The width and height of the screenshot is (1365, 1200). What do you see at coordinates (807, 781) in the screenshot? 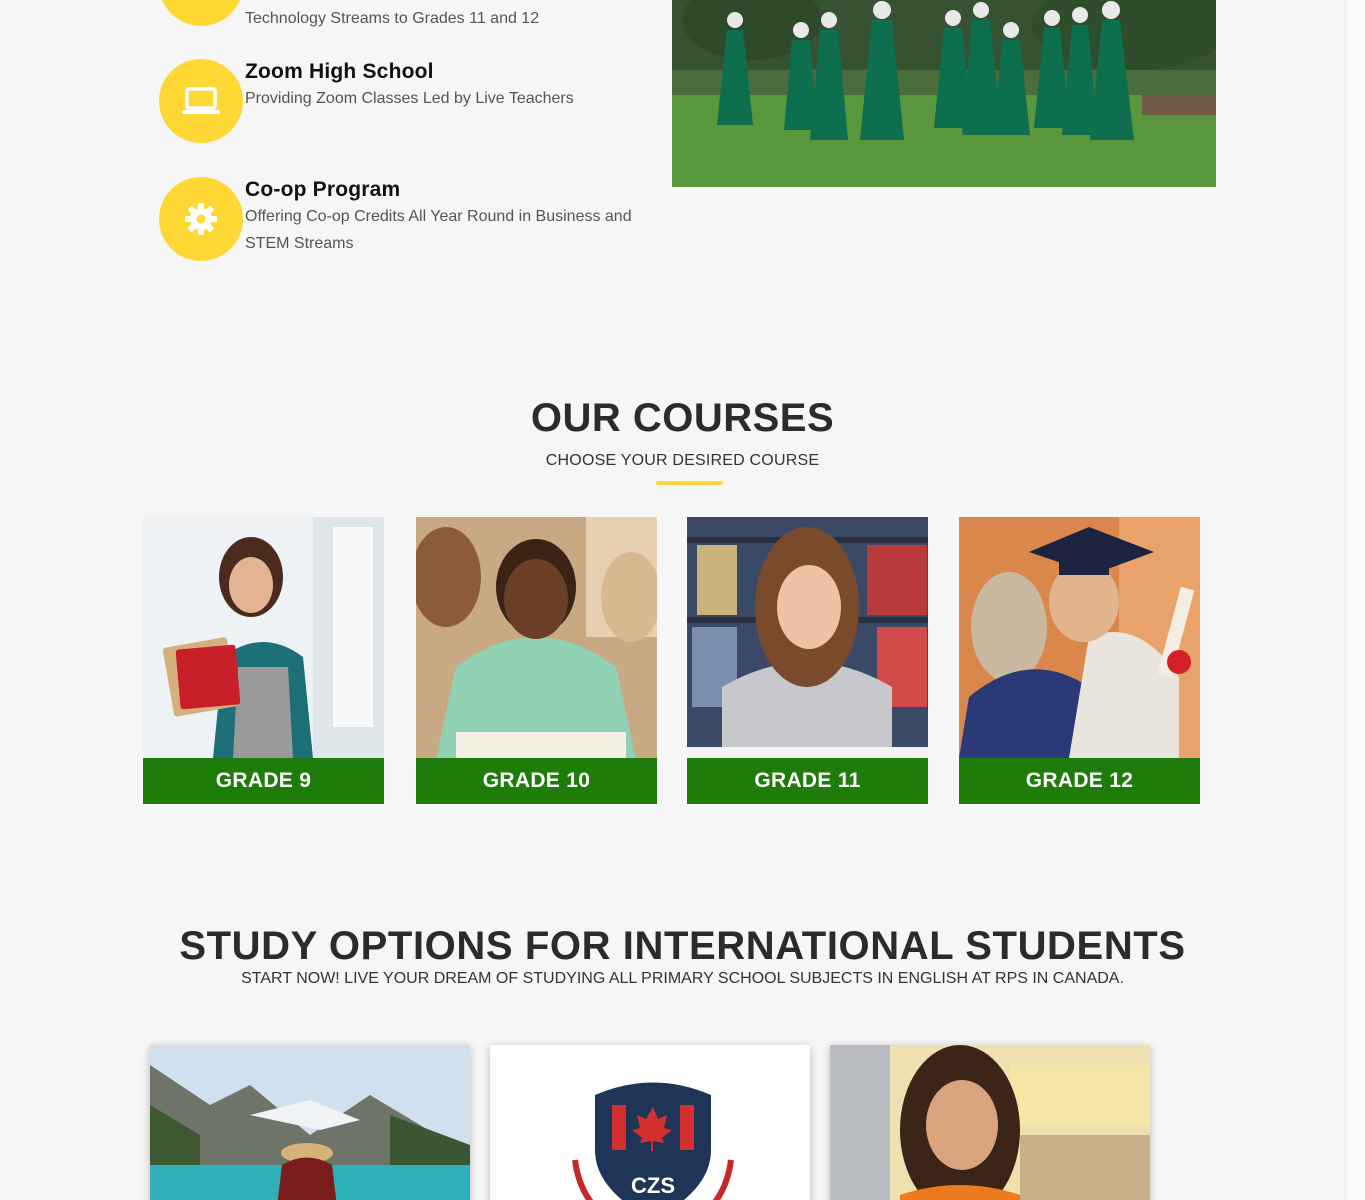
I see `course-label: GRADE 11` at bounding box center [807, 781].